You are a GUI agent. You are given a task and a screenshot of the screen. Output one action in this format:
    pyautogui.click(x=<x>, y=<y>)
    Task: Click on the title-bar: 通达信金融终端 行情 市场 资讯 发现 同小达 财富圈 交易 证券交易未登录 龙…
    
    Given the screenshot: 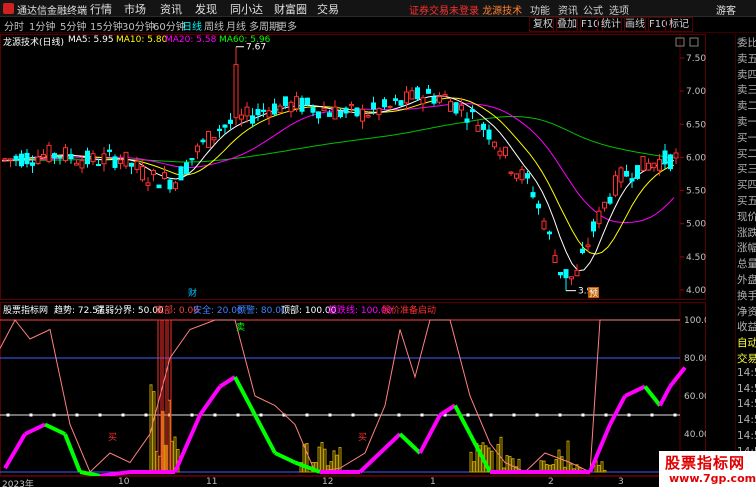 What is the action you would take?
    pyautogui.click(x=378, y=8)
    